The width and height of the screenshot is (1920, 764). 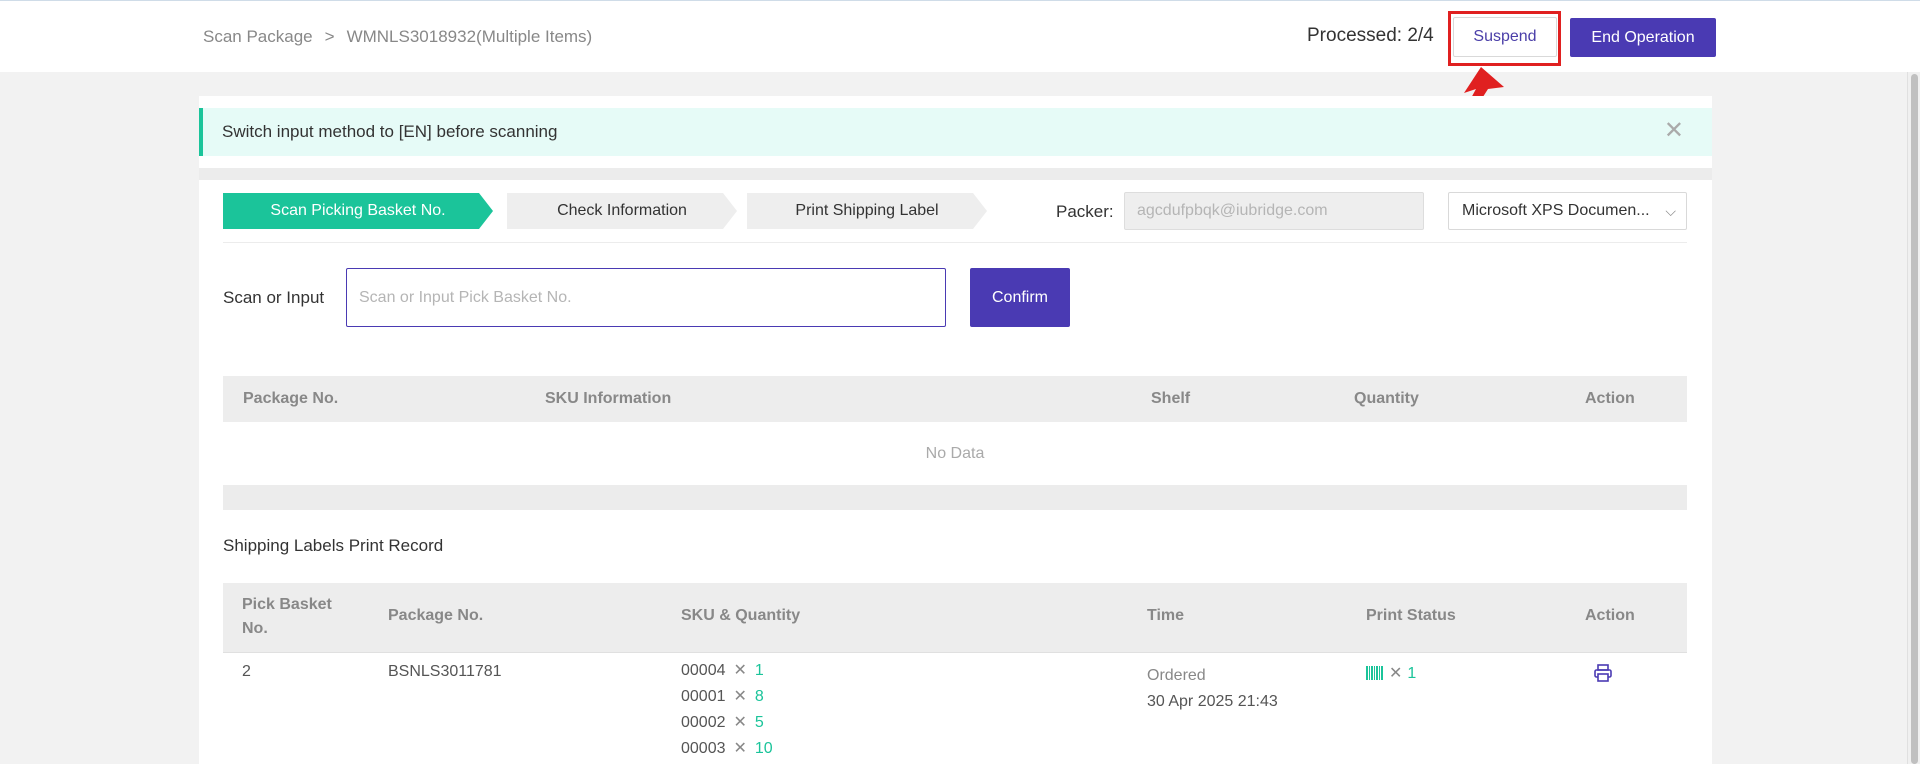 I want to click on packer-field, so click(x=1274, y=211).